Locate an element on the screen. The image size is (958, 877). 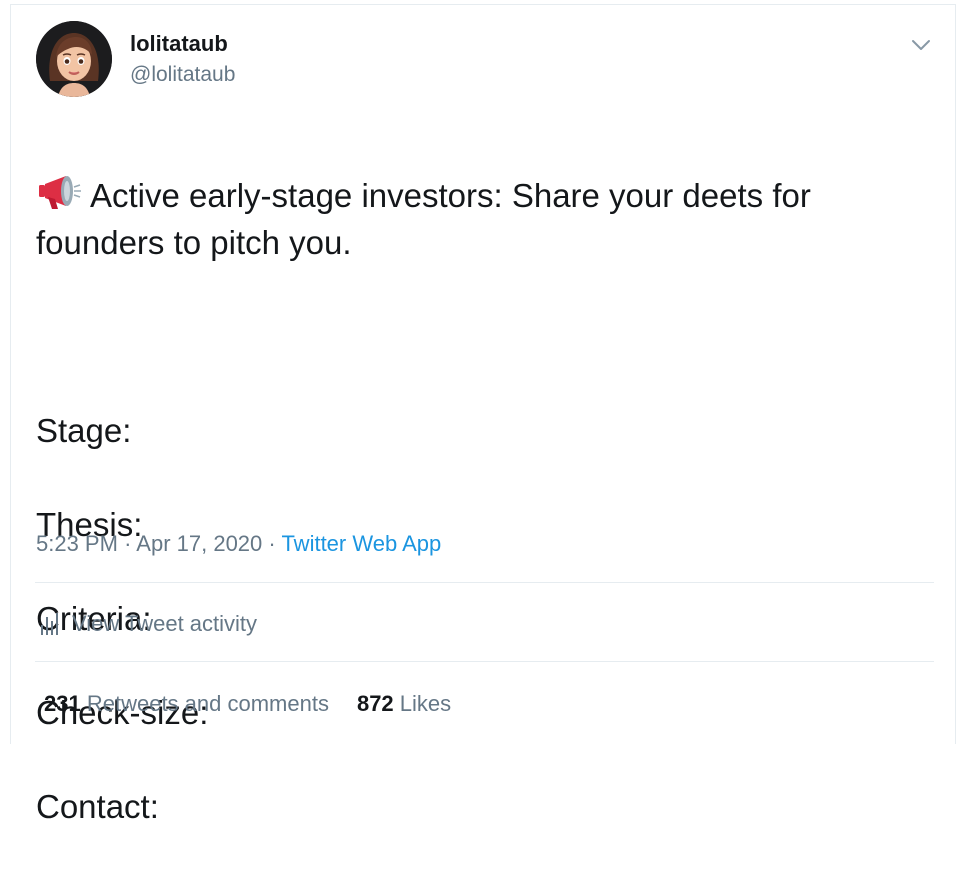
tweet-stats: 231 Retweets and comments 872 Likes is located at coordinates (247, 704).